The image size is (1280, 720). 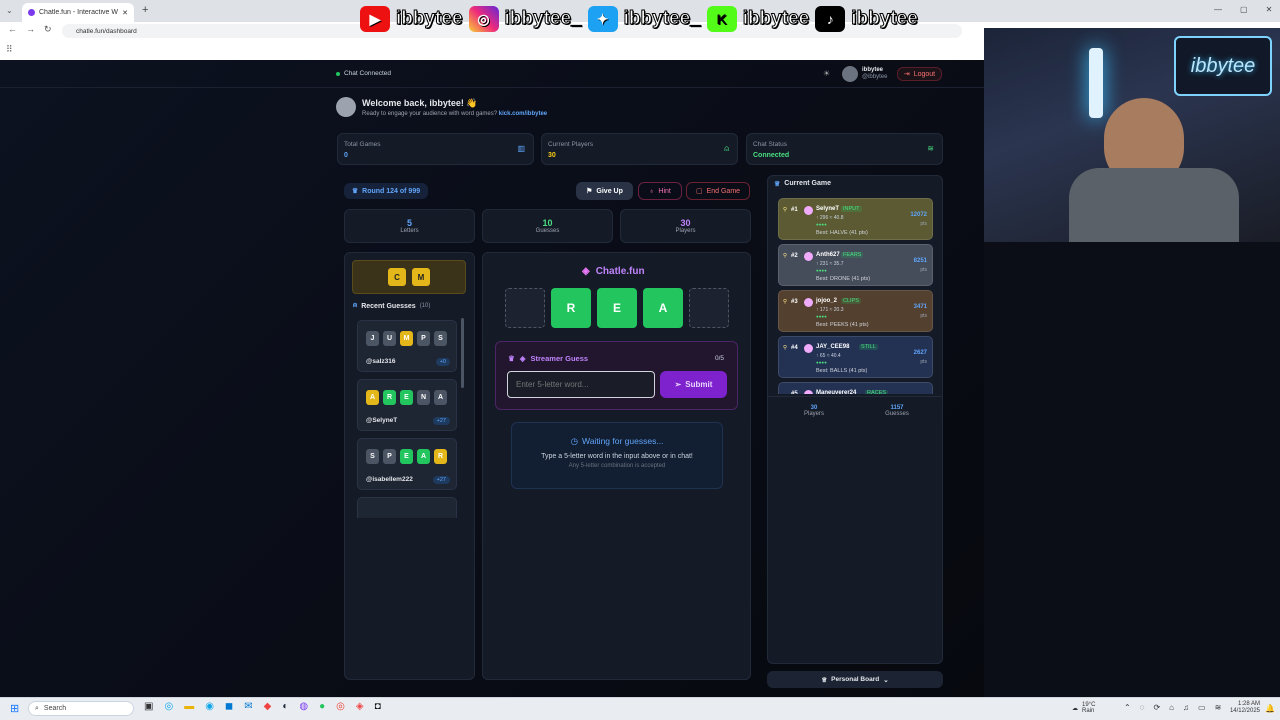 What do you see at coordinates (547, 226) in the screenshot?
I see `info-guesses: 10 Guesses` at bounding box center [547, 226].